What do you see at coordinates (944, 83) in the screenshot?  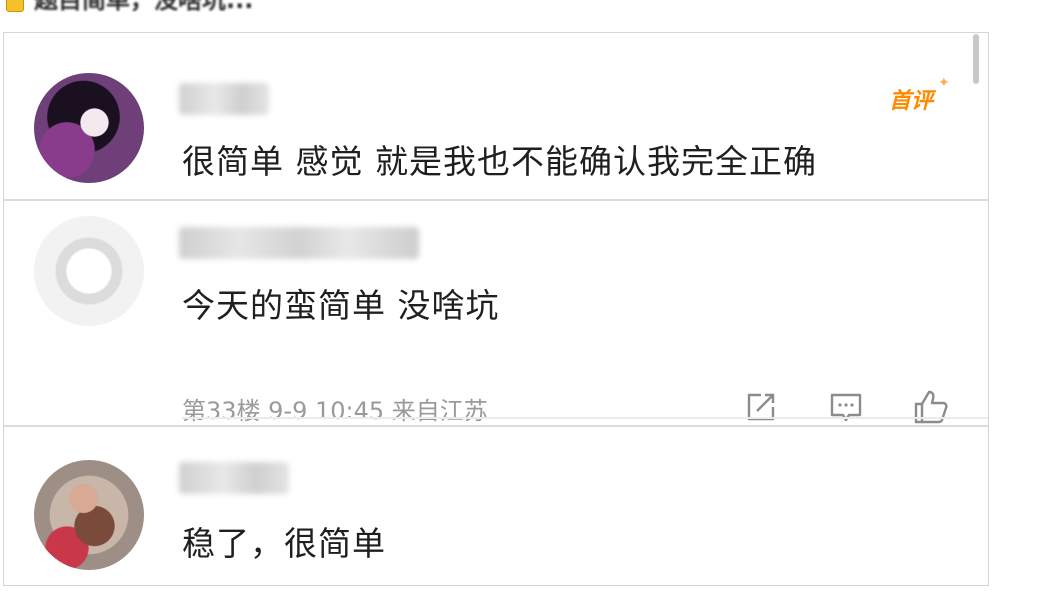 I see `sparkle-icon: ✦` at bounding box center [944, 83].